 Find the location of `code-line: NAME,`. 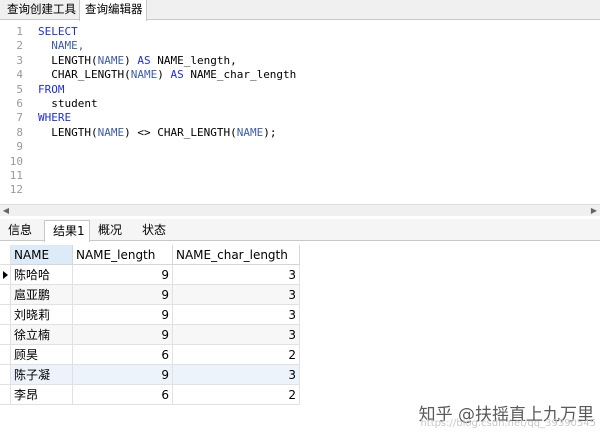

code-line: NAME, is located at coordinates (61, 46).